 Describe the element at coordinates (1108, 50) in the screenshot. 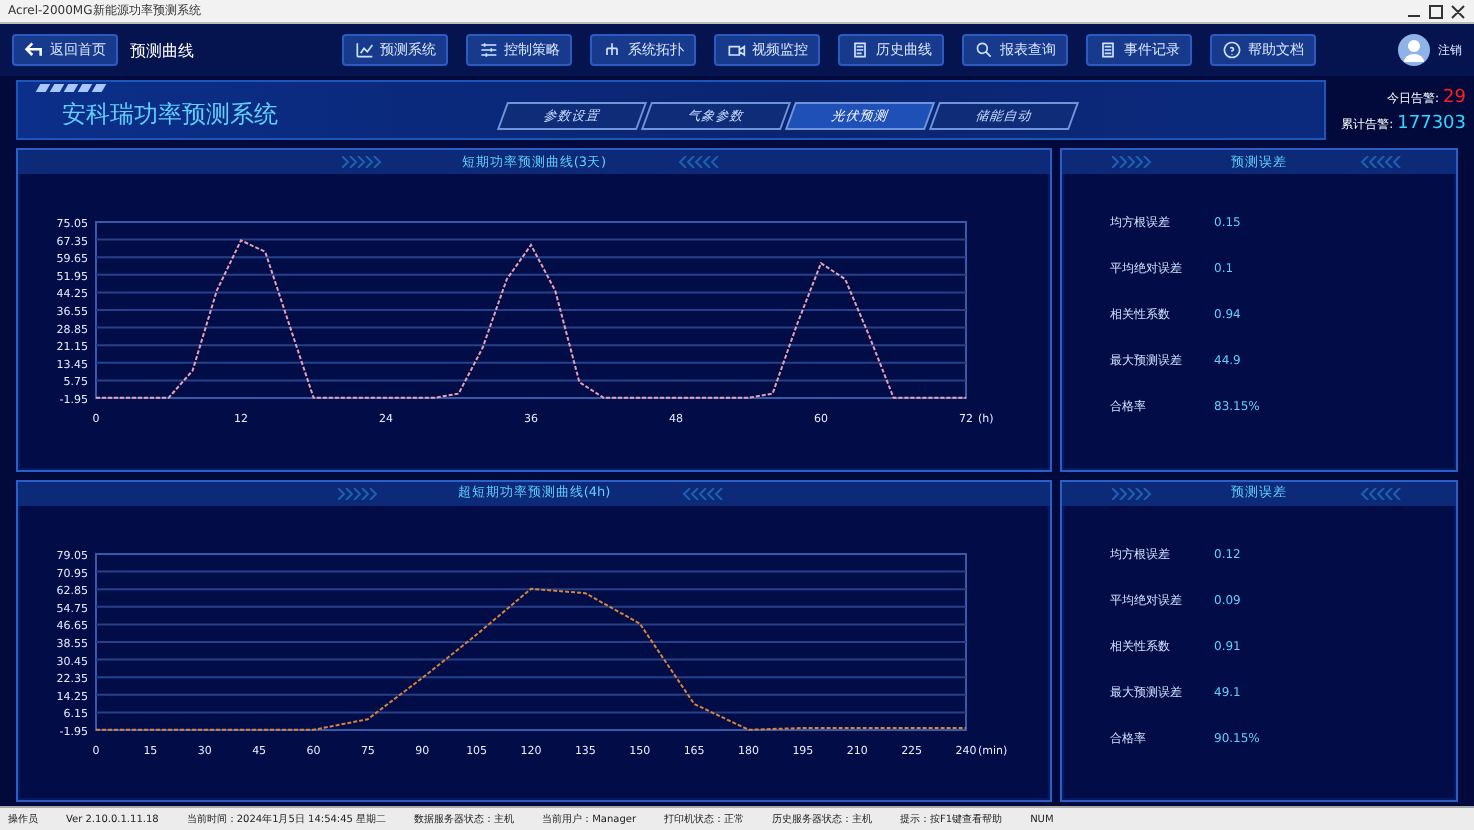

I see `list-icon` at that location.